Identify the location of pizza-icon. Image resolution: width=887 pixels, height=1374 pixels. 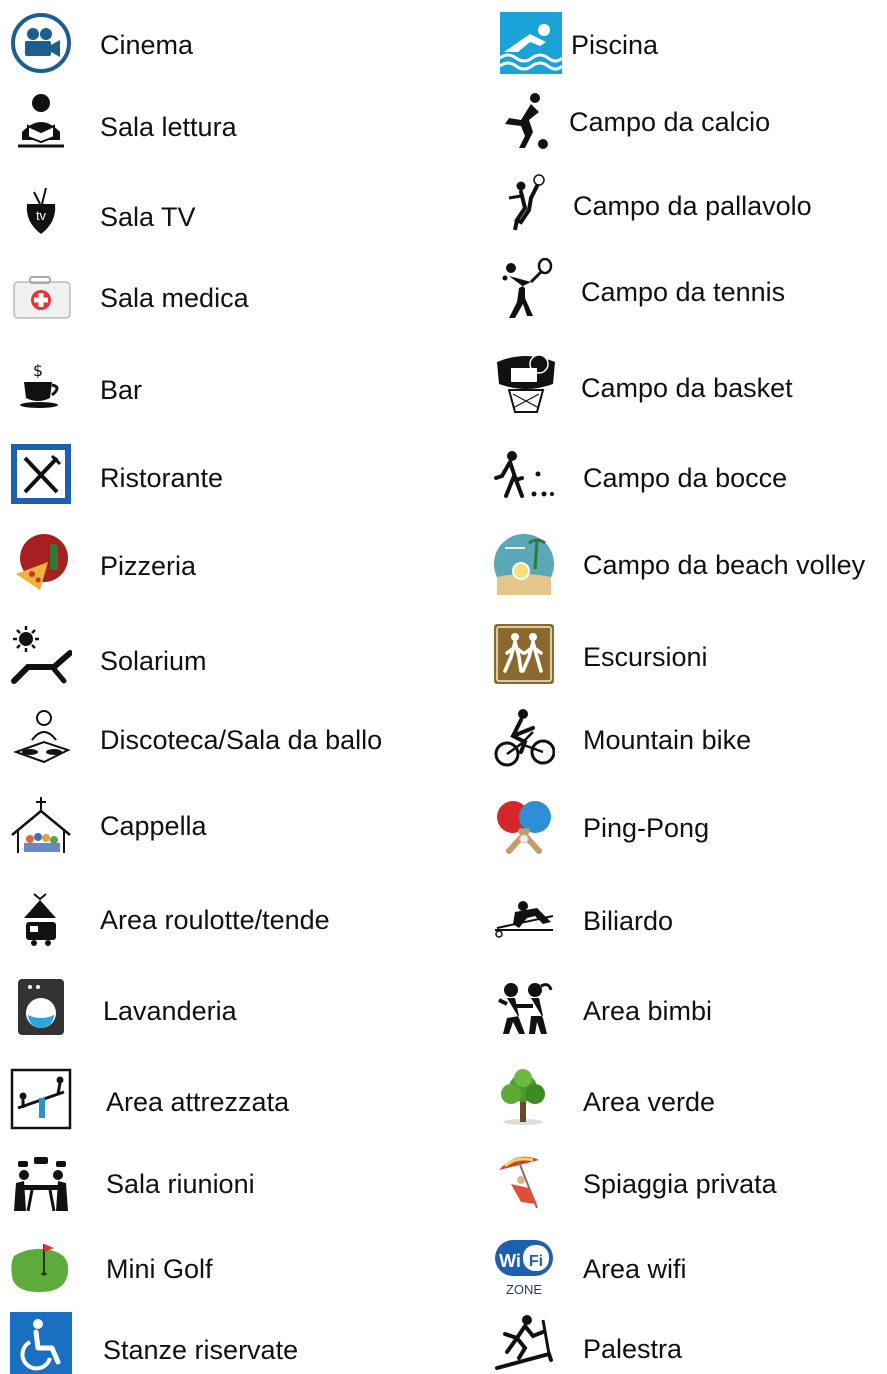
(41, 563).